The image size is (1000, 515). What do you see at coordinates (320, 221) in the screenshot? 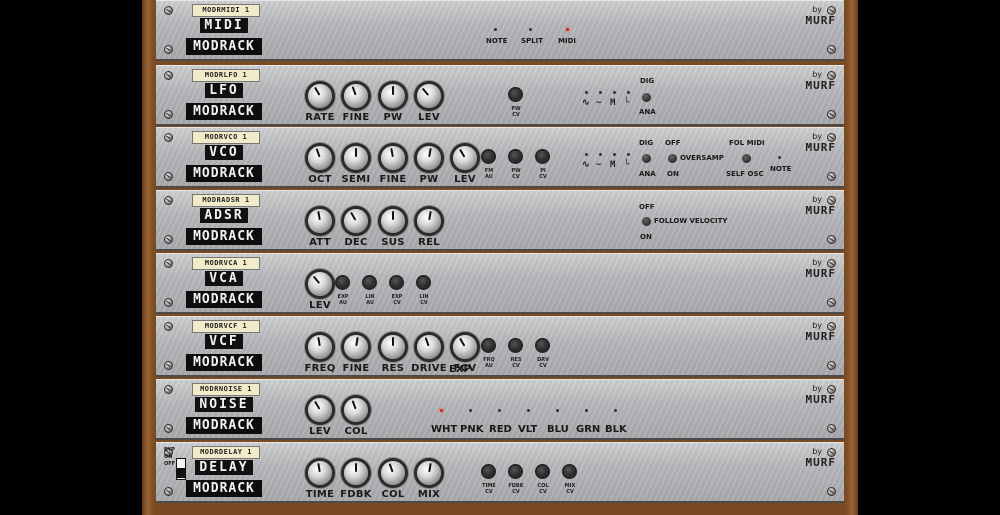
I see `knob-att` at bounding box center [320, 221].